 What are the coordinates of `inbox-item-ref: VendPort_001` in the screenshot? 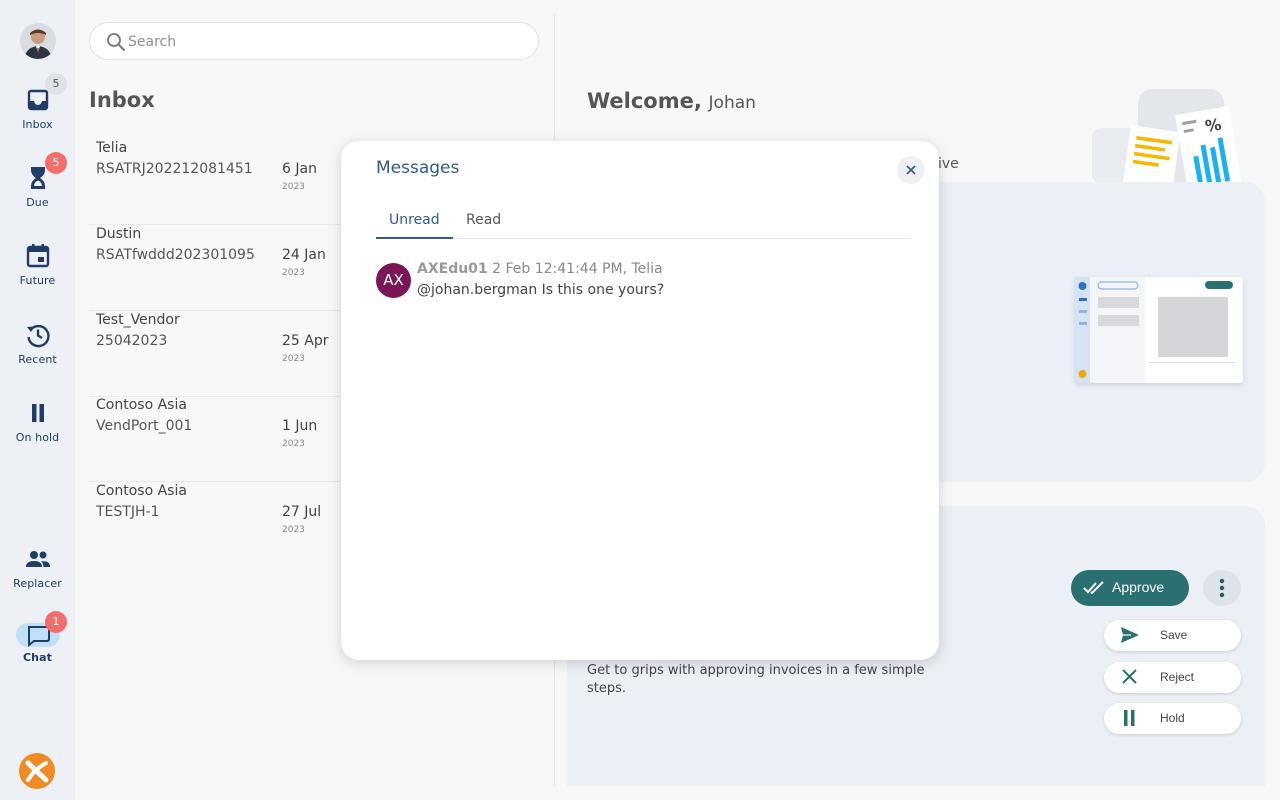 It's located at (144, 426).